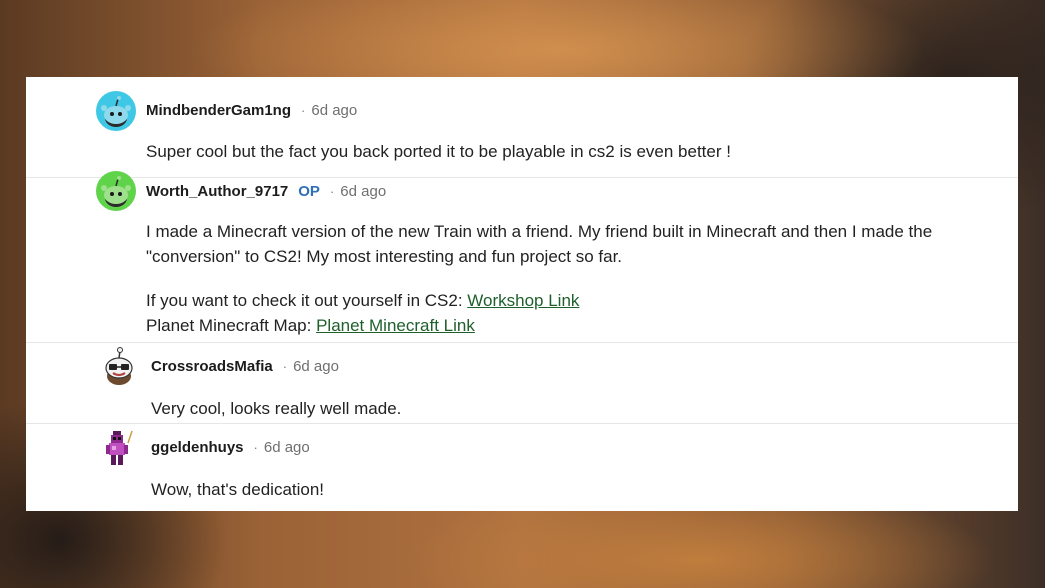 This screenshot has height=588, width=1045. What do you see at coordinates (523, 300) in the screenshot?
I see `workshop-link: Workshop Link` at bounding box center [523, 300].